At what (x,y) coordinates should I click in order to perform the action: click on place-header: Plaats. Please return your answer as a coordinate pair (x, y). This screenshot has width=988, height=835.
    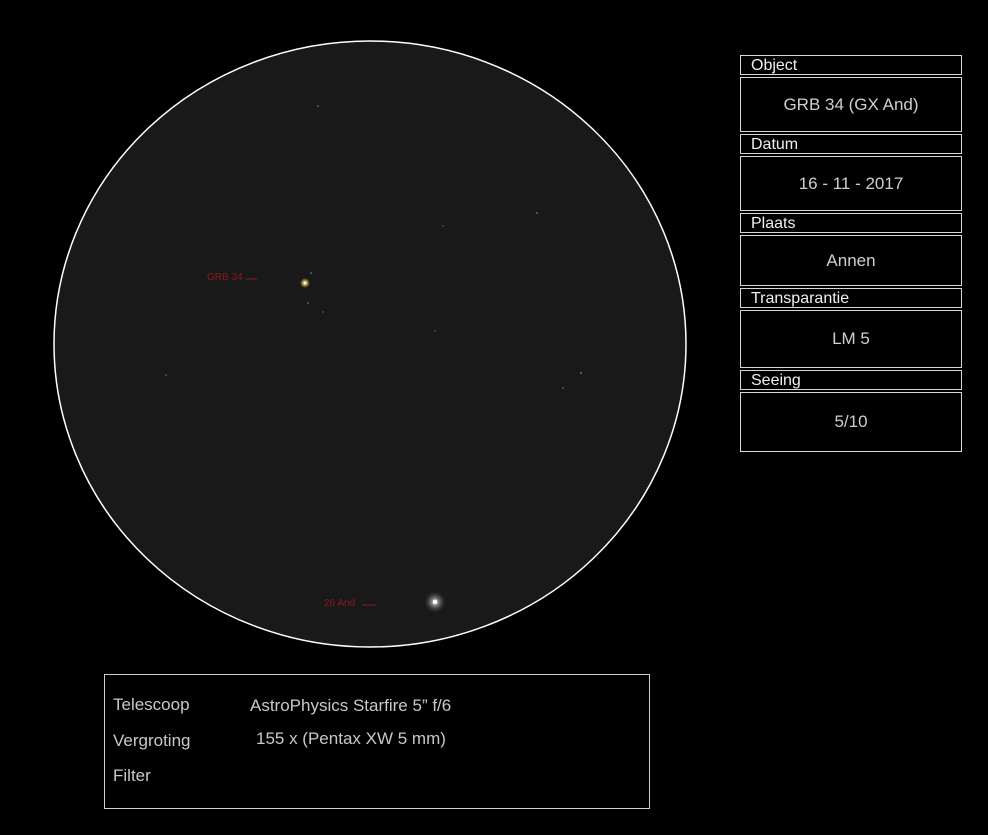
    Looking at the image, I should click on (851, 223).